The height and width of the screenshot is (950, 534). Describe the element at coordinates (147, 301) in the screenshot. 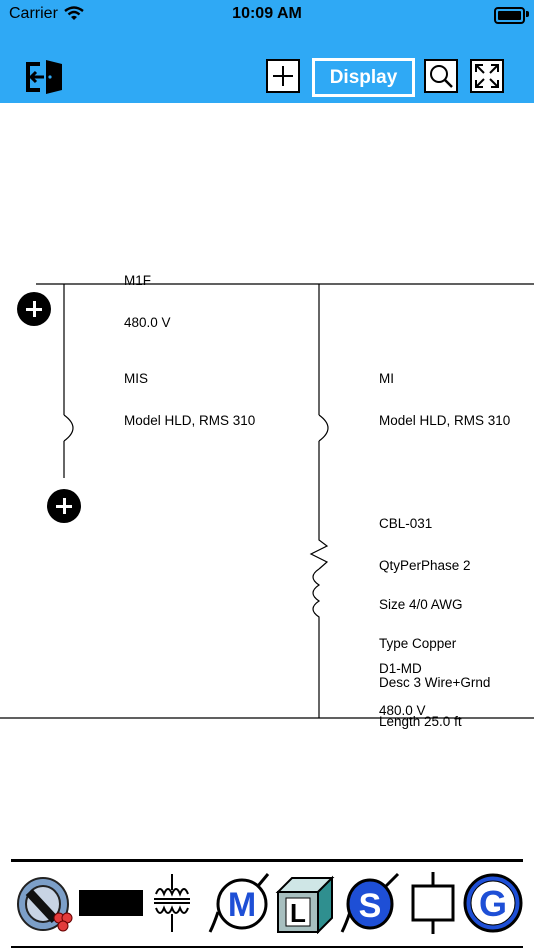

I see `top-bus-label: M1F 480.0 V` at that location.